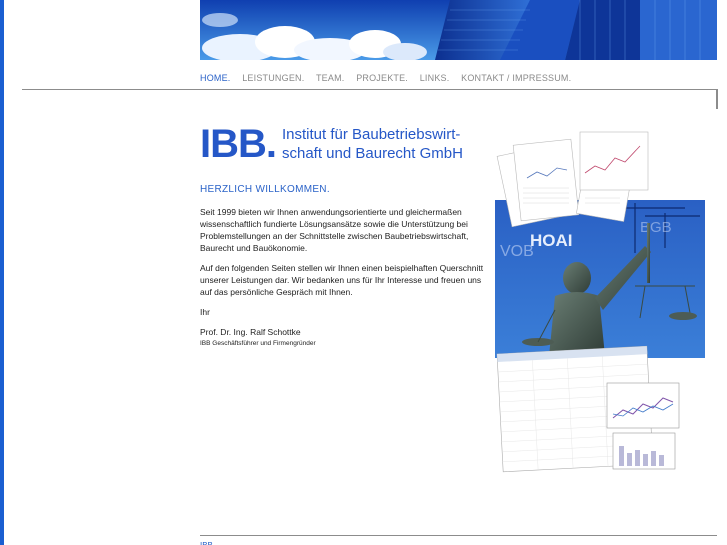  Describe the element at coordinates (371, 134) in the screenshot. I see `logo-line-1: Institut für Baubetriebswirt-` at that location.